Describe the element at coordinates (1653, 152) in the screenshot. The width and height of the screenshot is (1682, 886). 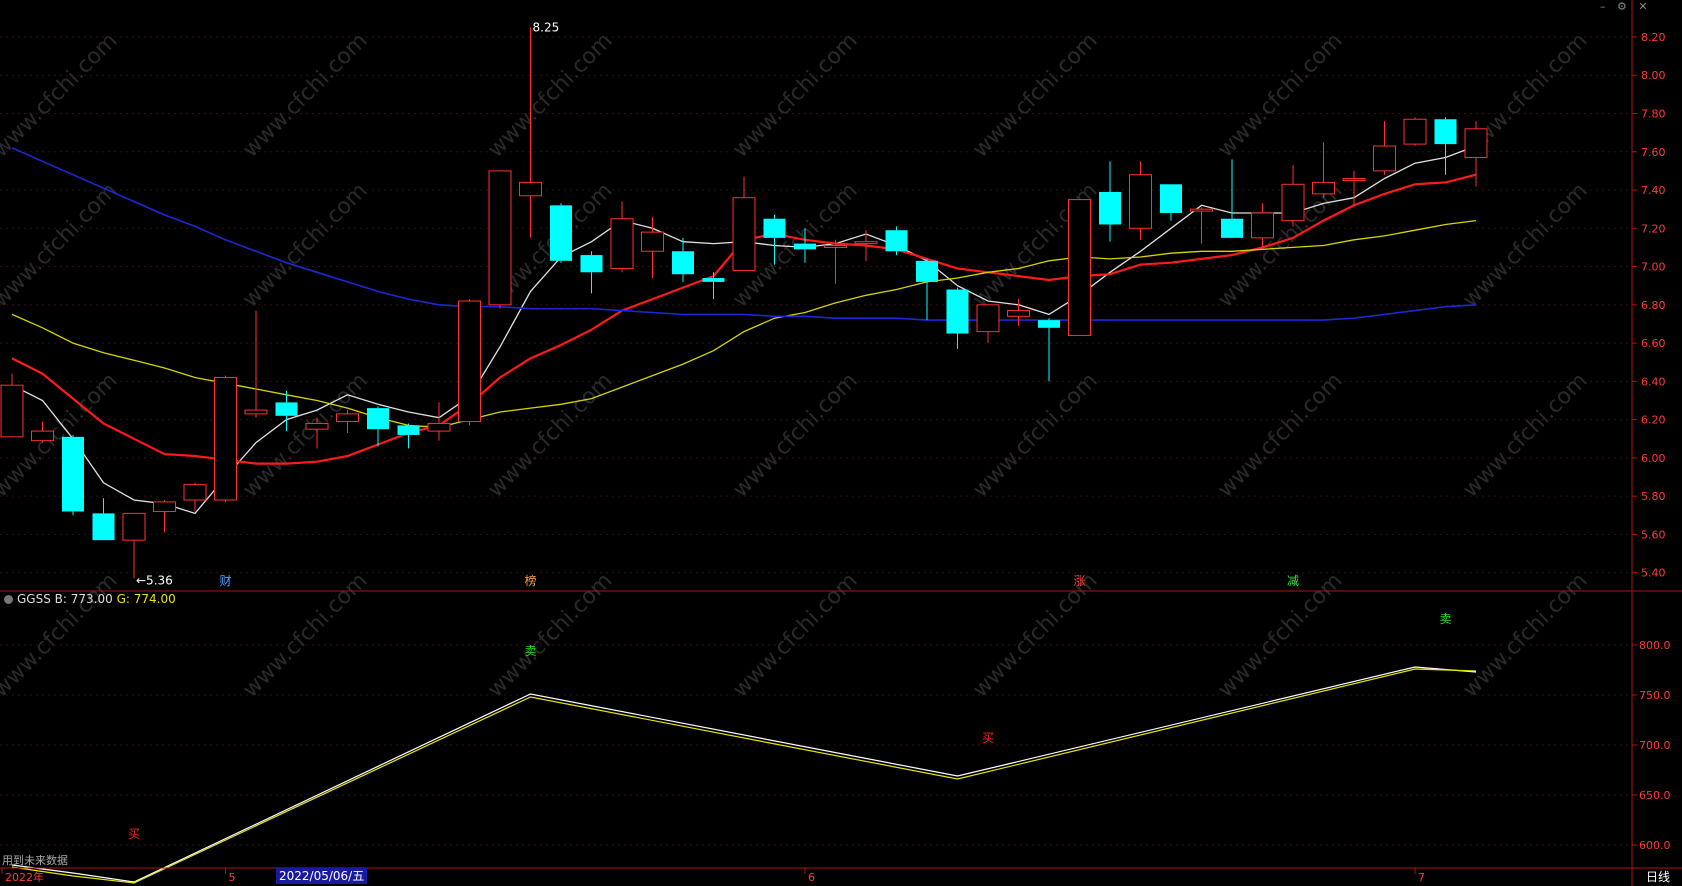
I see `price-tick-label: 7.60` at that location.